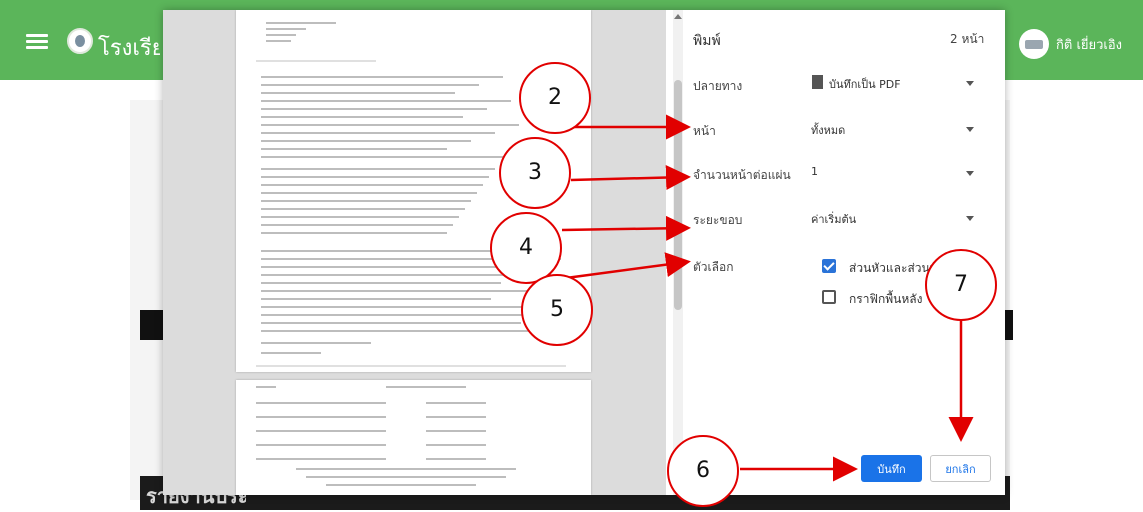  Describe the element at coordinates (555, 98) in the screenshot. I see `annotation-marker-2: 2` at that location.